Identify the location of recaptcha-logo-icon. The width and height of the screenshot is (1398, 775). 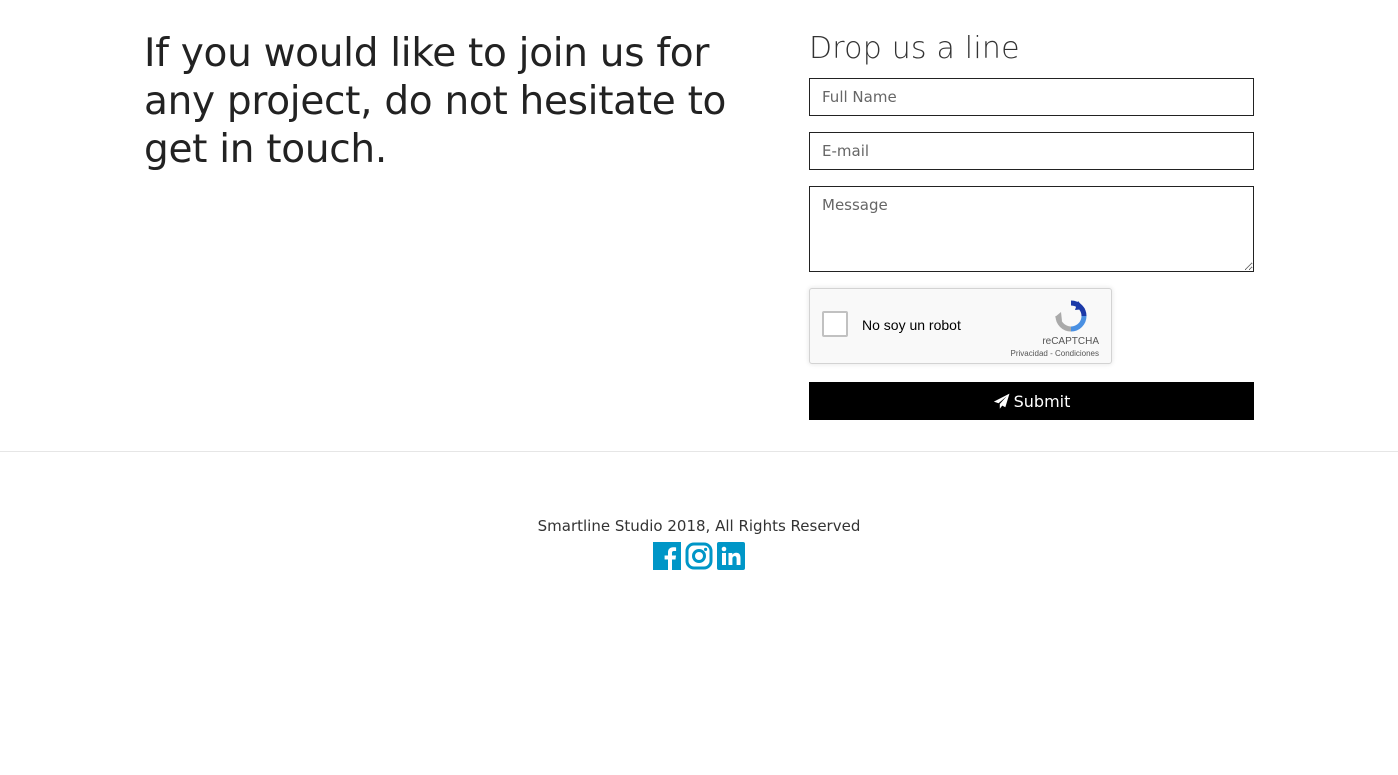
(1071, 316).